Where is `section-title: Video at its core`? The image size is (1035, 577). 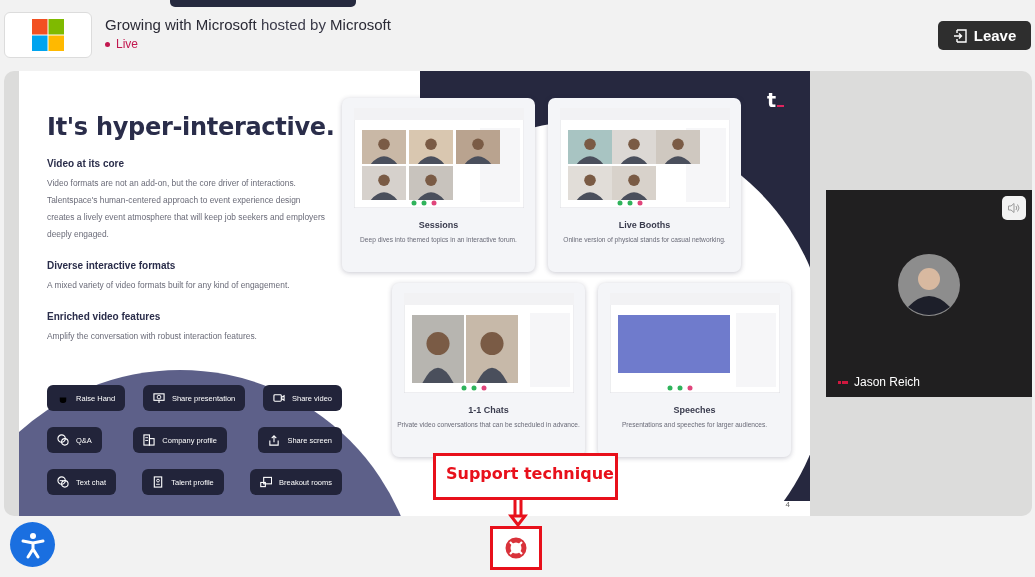
section-title: Video at its core is located at coordinates (86, 163).